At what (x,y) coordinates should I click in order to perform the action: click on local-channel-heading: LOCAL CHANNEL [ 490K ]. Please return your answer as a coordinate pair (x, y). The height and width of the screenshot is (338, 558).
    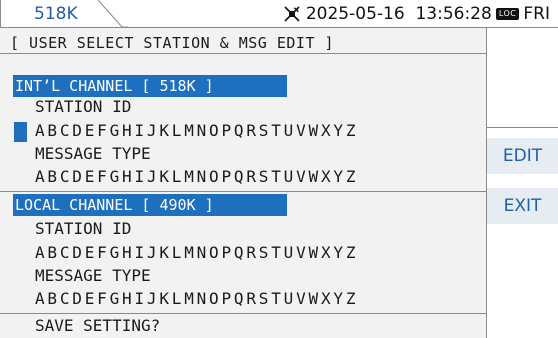
    Looking at the image, I should click on (150, 205).